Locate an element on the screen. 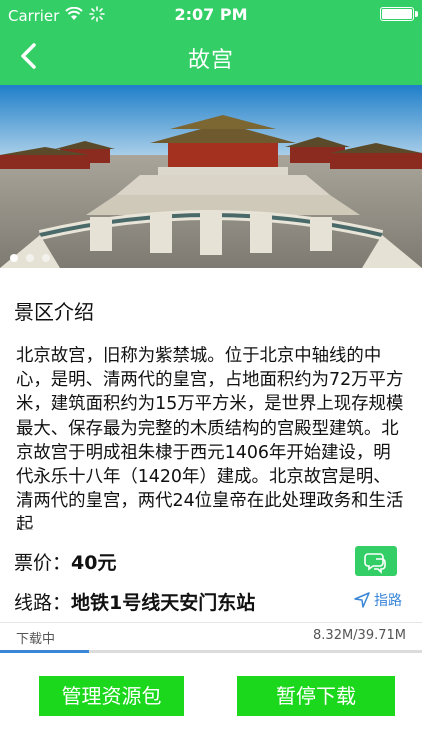 The width and height of the screenshot is (422, 750). navigate-link: 指路 is located at coordinates (378, 600).